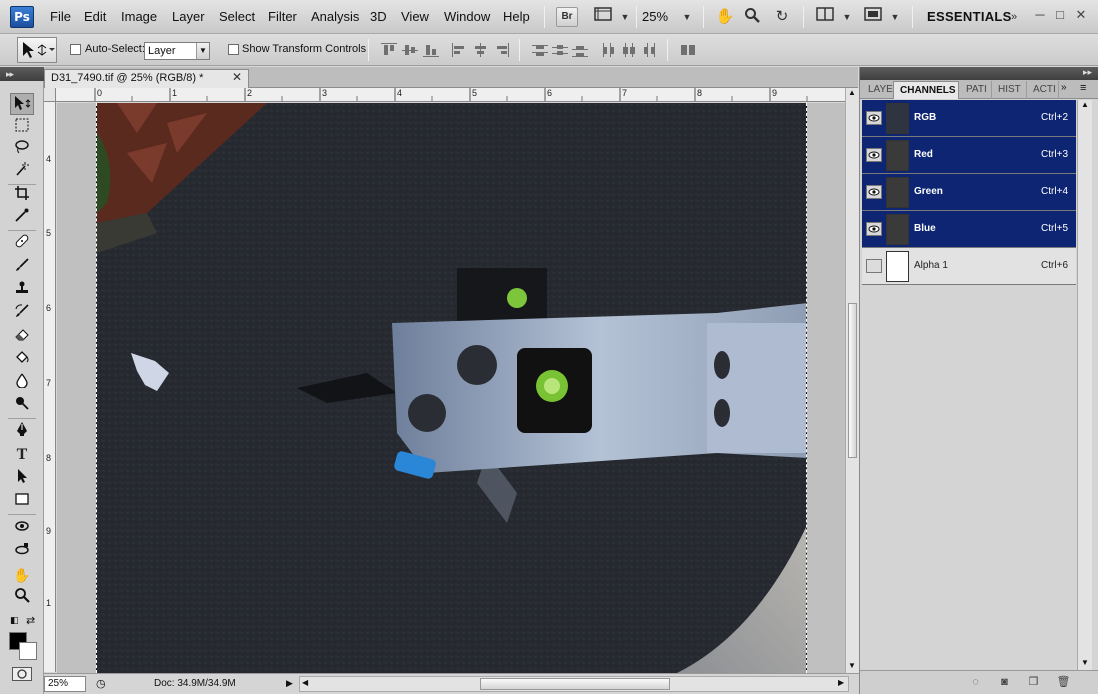  What do you see at coordinates (603, 17) in the screenshot?
I see `view-extras-icon` at bounding box center [603, 17].